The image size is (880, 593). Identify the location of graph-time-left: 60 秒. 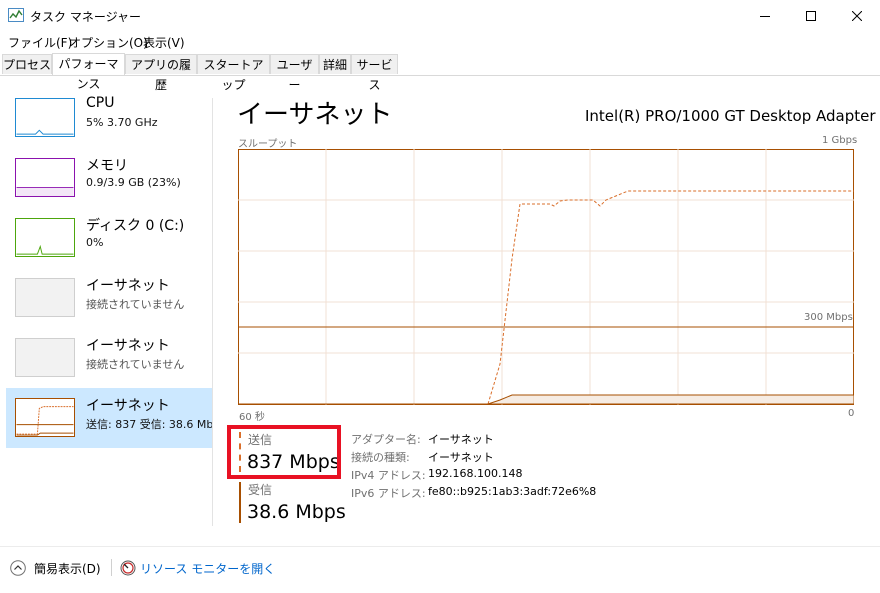
(252, 417).